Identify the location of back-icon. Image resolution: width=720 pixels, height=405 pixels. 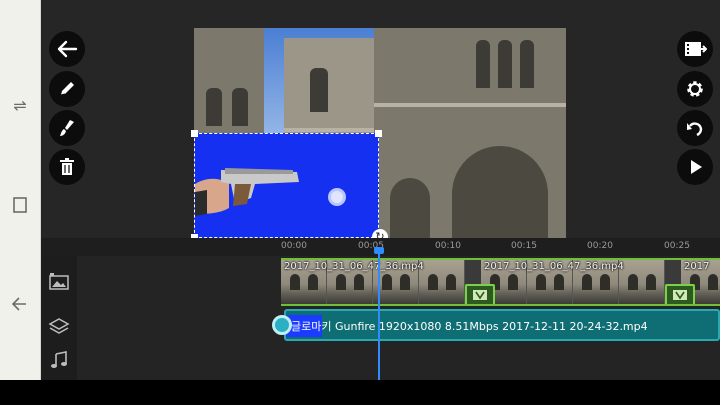
(20, 304).